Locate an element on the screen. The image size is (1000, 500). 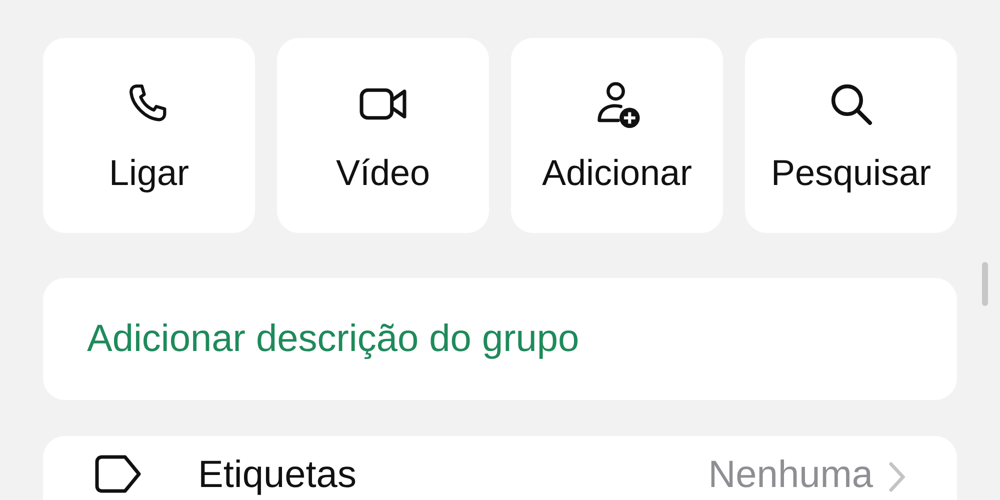
action-button: Ligar is located at coordinates (149, 135).